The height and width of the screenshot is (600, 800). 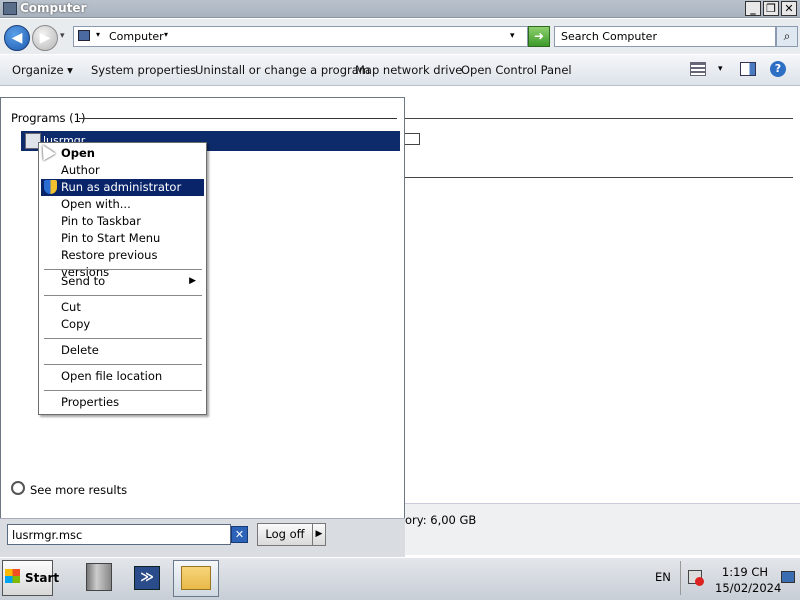 What do you see at coordinates (50, 187) in the screenshot?
I see `uac-shield-icon` at bounding box center [50, 187].